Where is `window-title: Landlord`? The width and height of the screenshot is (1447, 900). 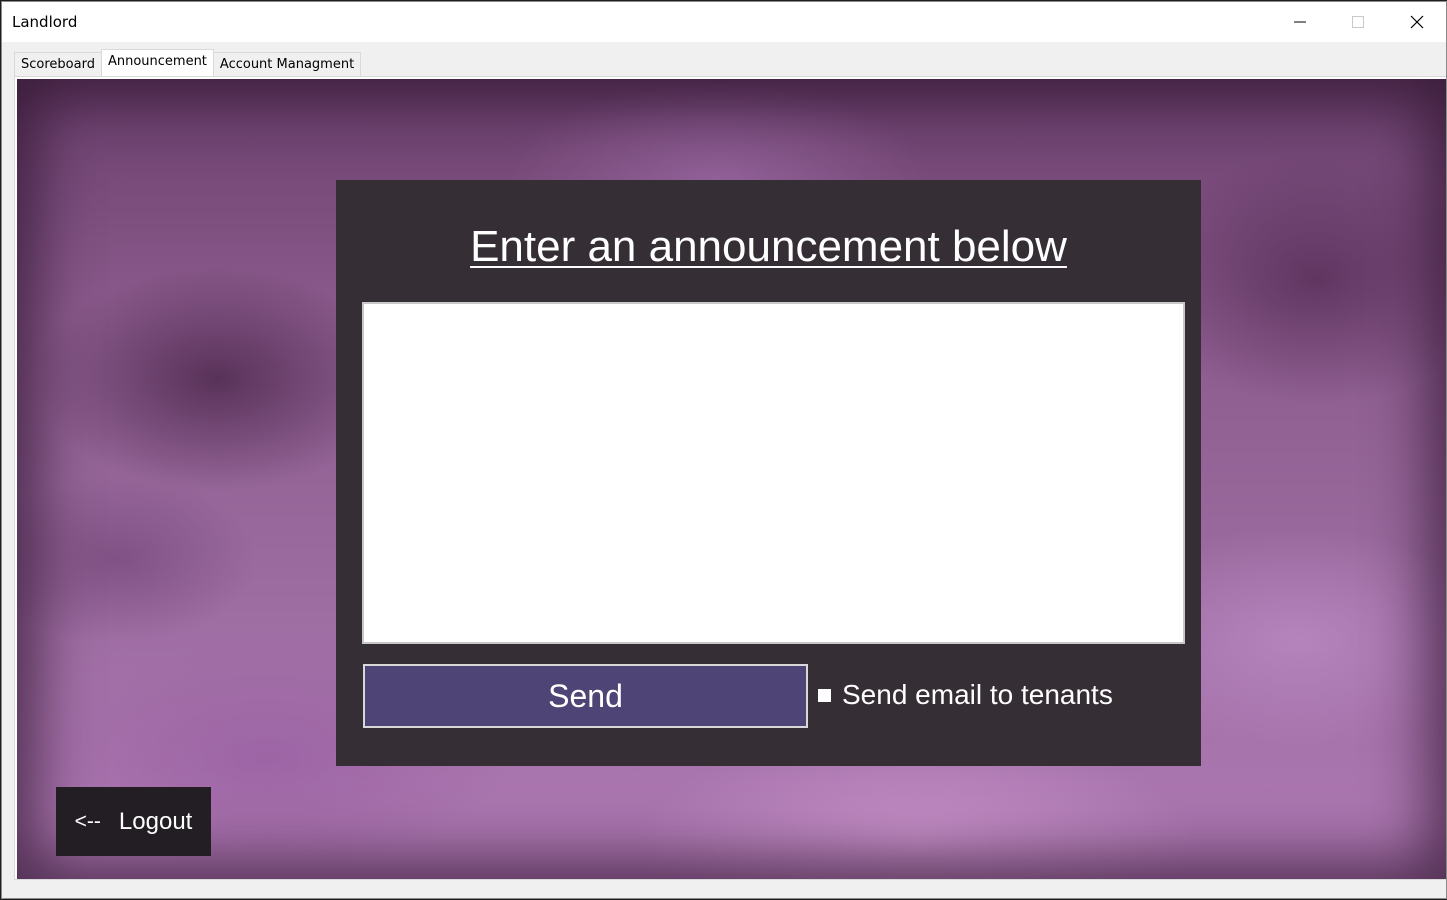 window-title: Landlord is located at coordinates (45, 22).